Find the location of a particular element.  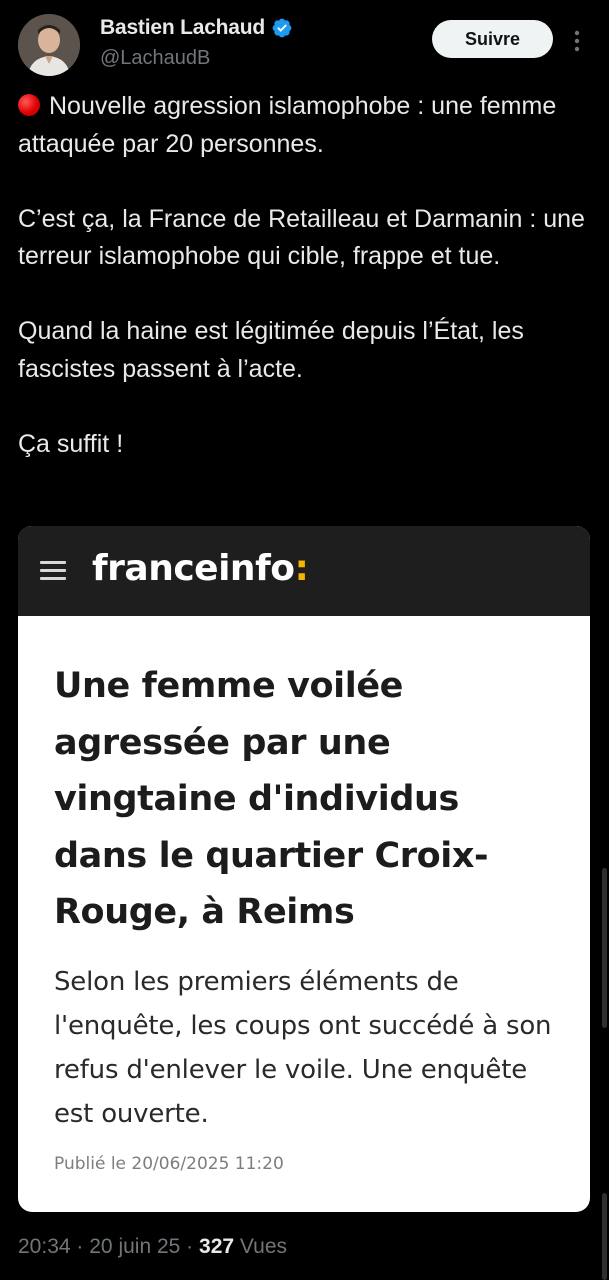

franceinfo-header: franceinfo: is located at coordinates (304, 571).